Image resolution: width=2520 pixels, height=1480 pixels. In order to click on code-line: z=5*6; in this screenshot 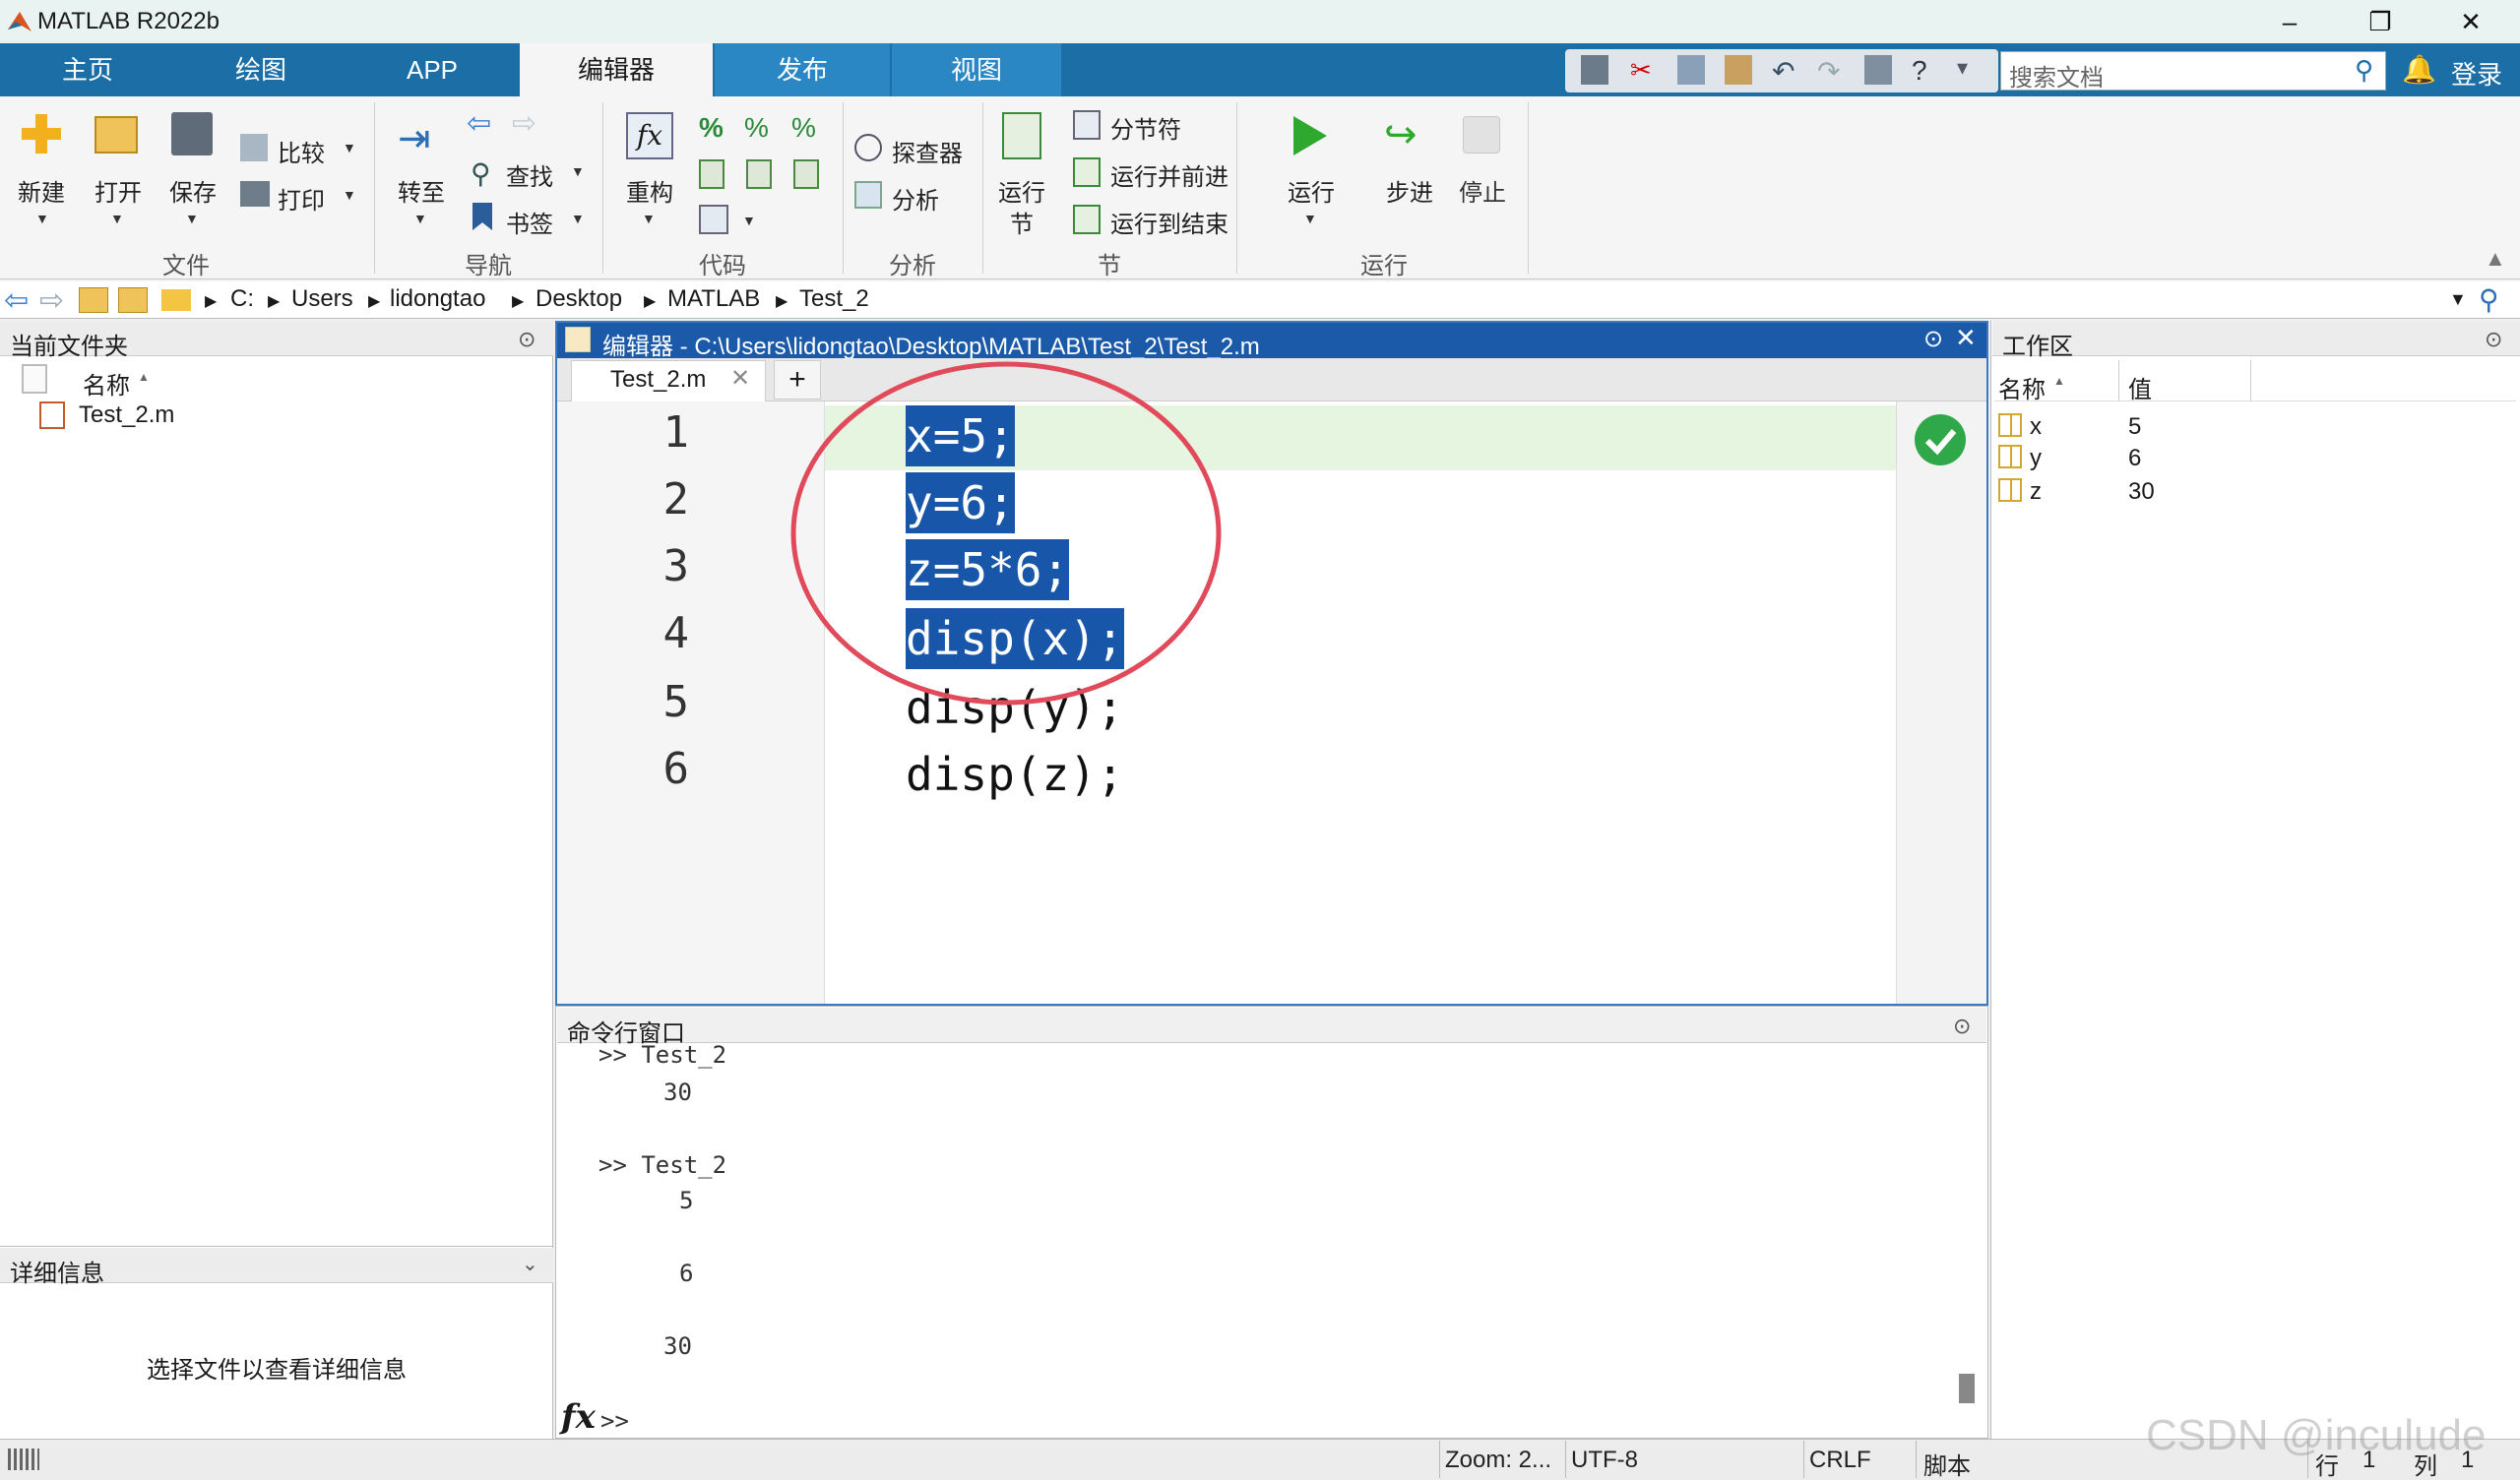, I will do `click(988, 569)`.